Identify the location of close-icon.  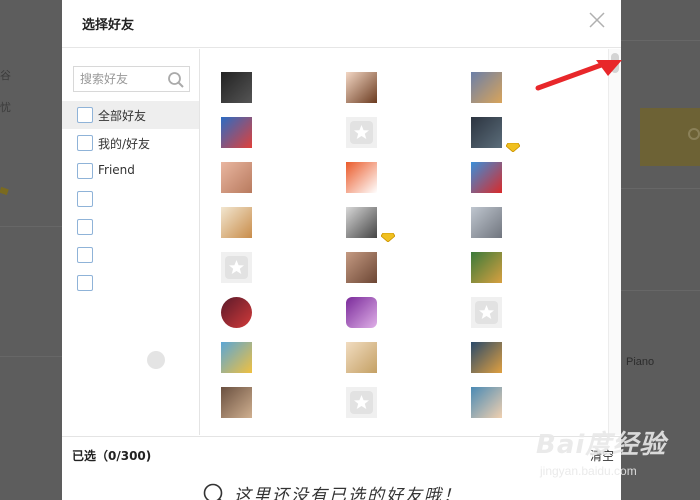
(597, 20).